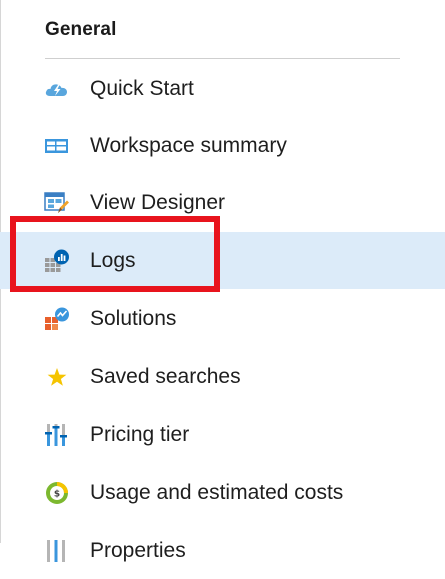  Describe the element at coordinates (222, 88) in the screenshot. I see `sidebar-item-quick-start: Quick Start` at that location.